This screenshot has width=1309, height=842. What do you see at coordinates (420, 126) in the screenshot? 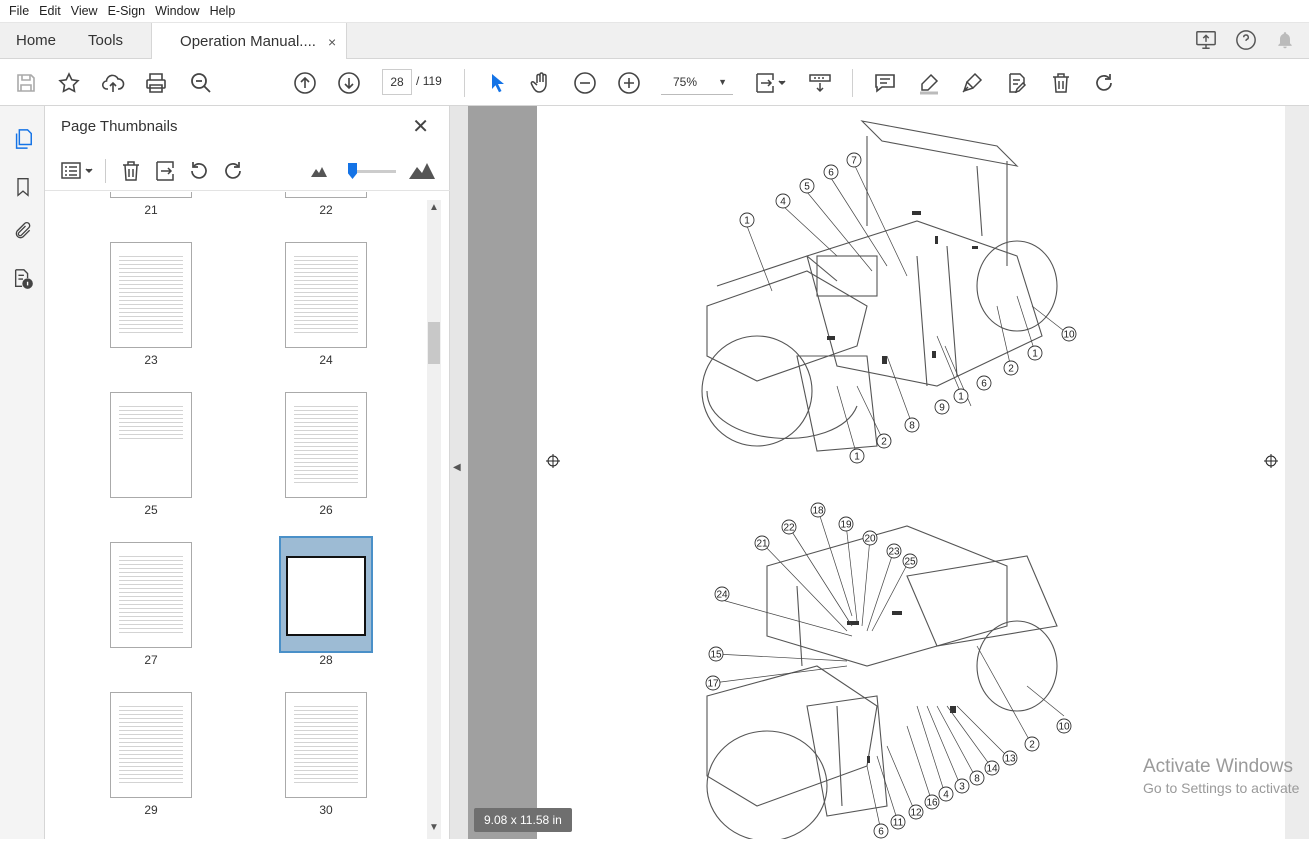
I see `close-icon: ✕` at bounding box center [420, 126].